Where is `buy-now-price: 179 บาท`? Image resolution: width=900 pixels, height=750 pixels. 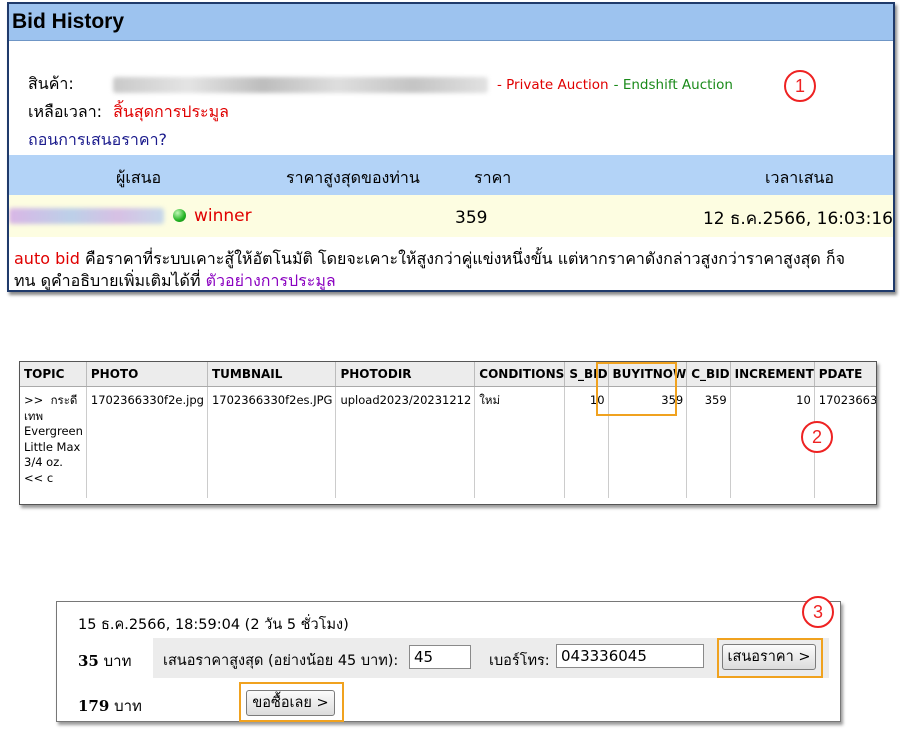 buy-now-price: 179 บาท is located at coordinates (110, 706).